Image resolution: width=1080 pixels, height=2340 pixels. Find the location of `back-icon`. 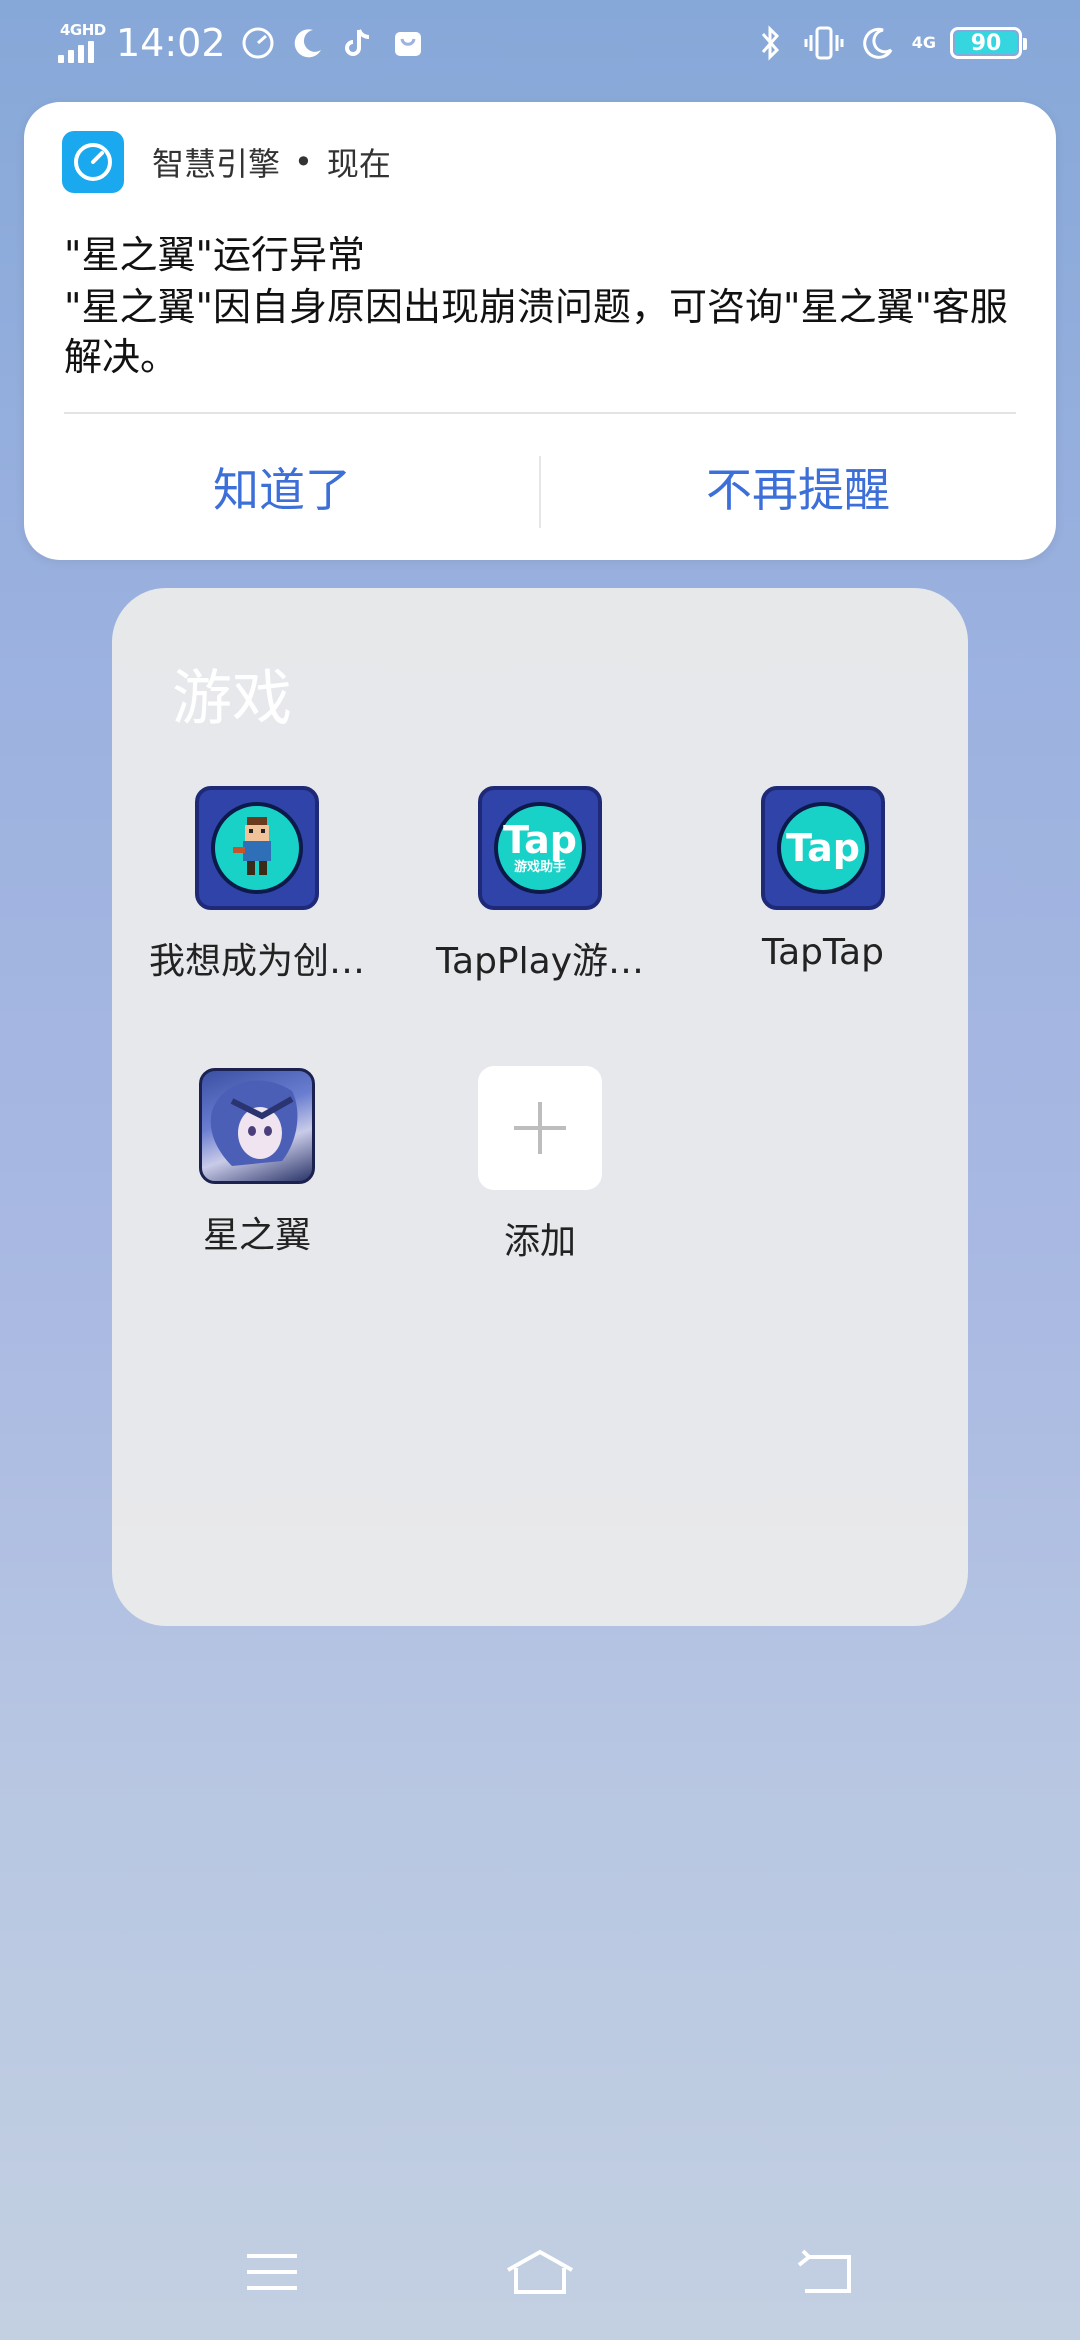

back-icon is located at coordinates (824, 2272).